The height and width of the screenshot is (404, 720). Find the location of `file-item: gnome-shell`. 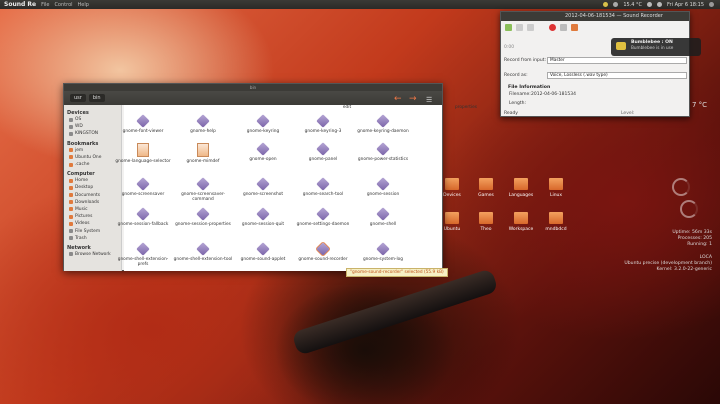

file-item: gnome-shell is located at coordinates (383, 217).